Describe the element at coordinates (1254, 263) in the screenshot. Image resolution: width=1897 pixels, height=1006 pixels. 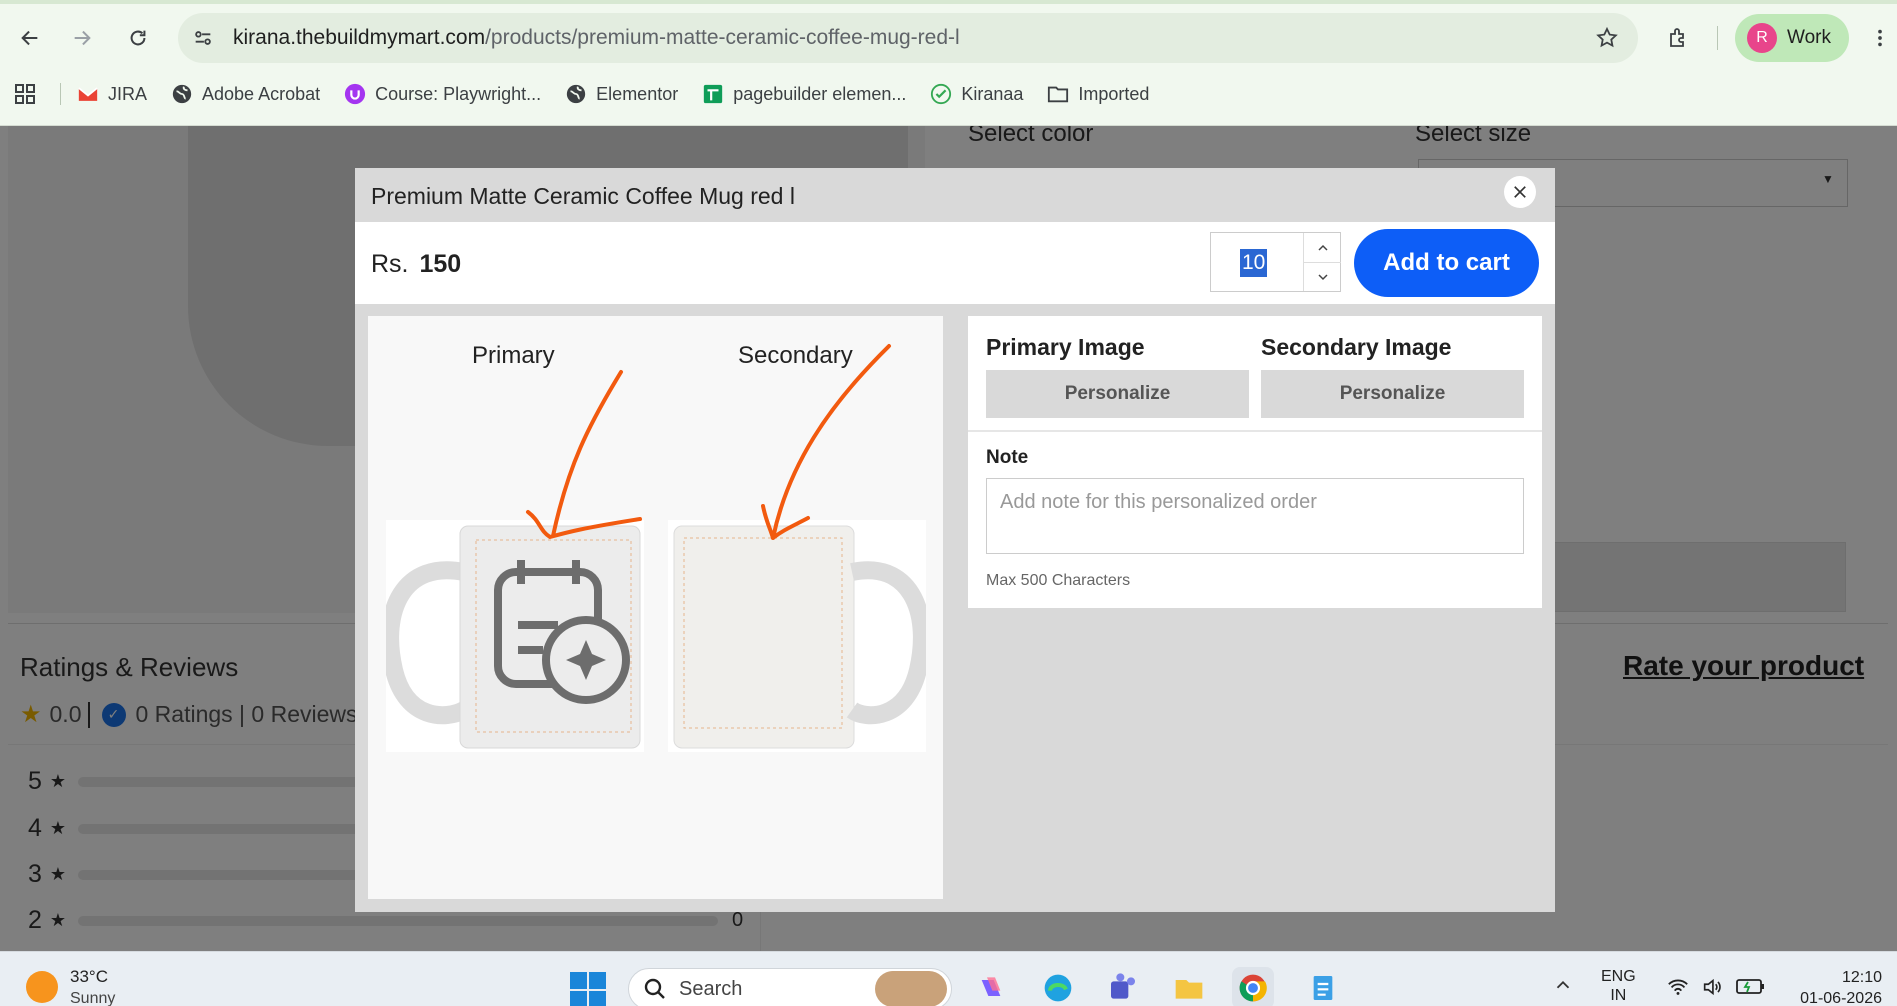
I see `quantity-input: 10` at that location.